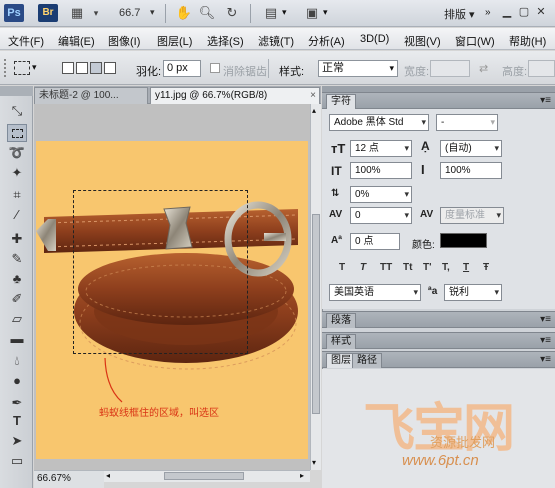  What do you see at coordinates (271, 13) in the screenshot?
I see `arrange-documents-icon: ▤` at bounding box center [271, 13].